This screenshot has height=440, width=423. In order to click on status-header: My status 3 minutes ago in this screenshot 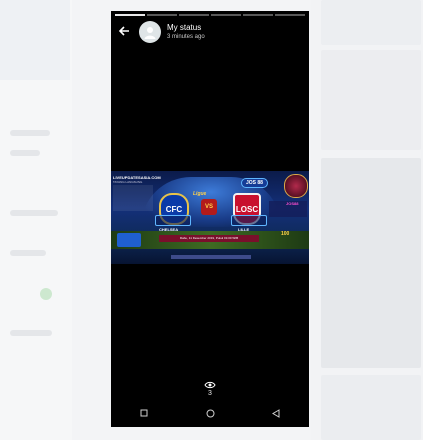, I will do `click(161, 32)`.